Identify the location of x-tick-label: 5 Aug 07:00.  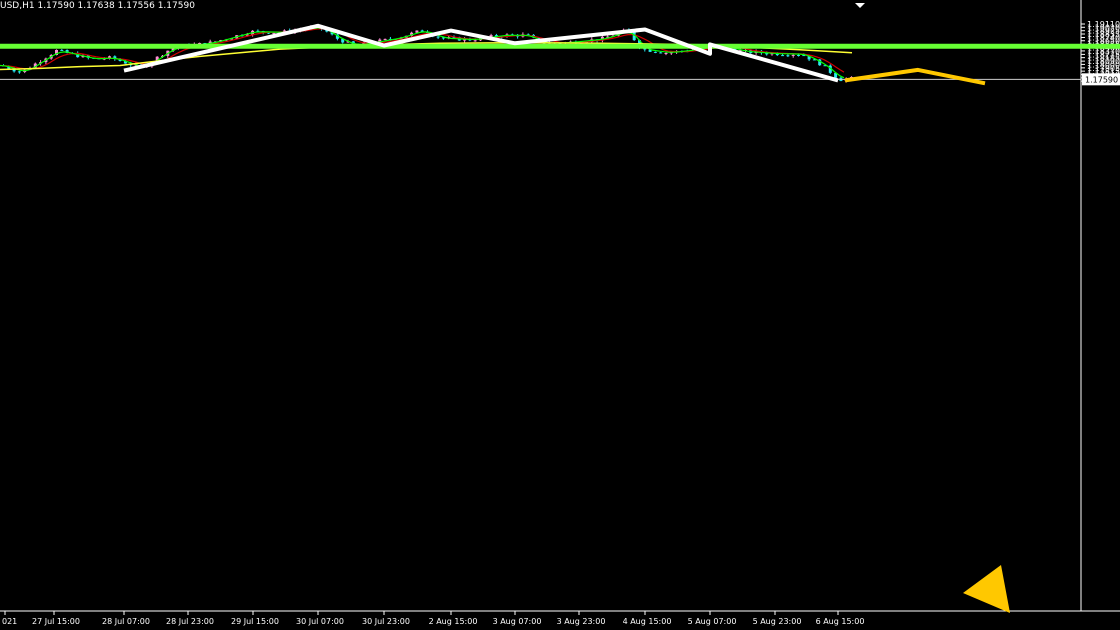
(712, 621).